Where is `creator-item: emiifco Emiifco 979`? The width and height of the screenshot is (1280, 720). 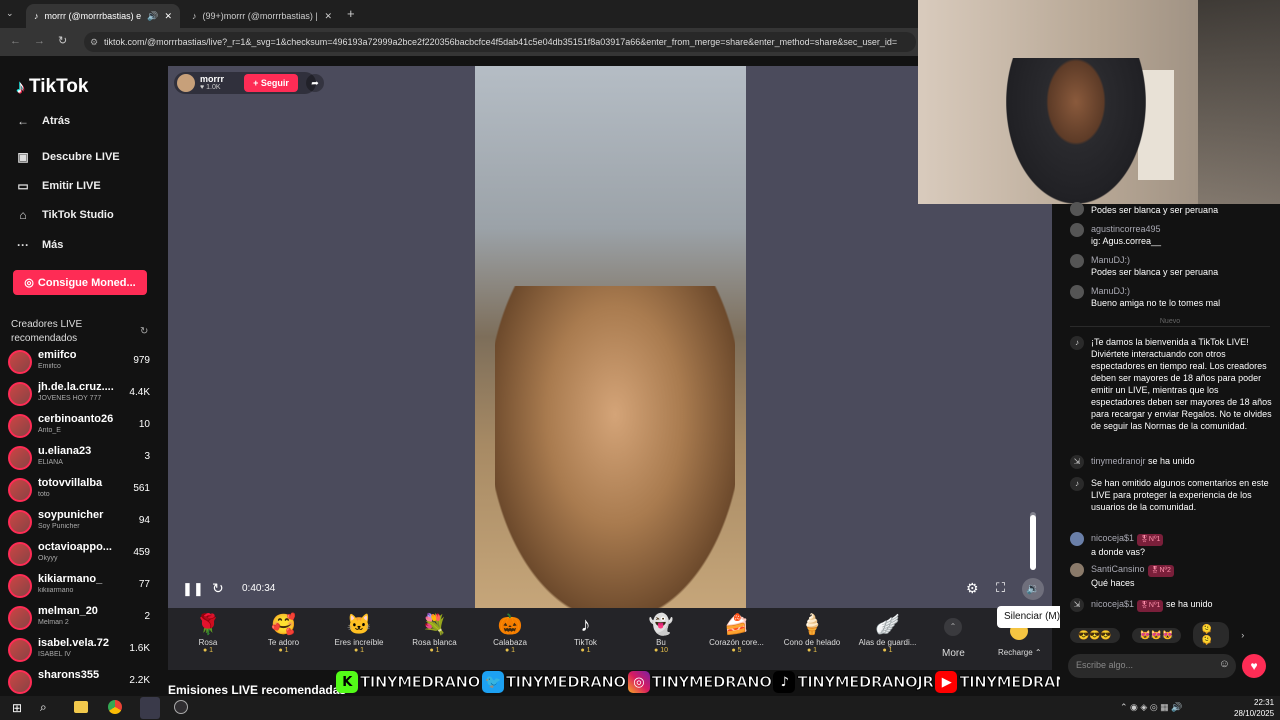
creator-item: emiifco Emiifco 979 is located at coordinates (80, 361).